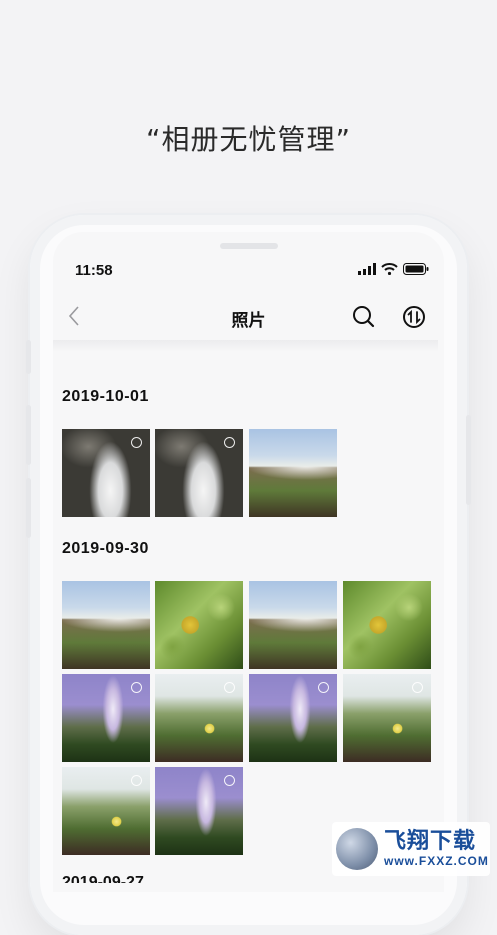 The width and height of the screenshot is (497, 935). Describe the element at coordinates (430, 841) in the screenshot. I see `watermark-title: 飞翔下载` at that location.